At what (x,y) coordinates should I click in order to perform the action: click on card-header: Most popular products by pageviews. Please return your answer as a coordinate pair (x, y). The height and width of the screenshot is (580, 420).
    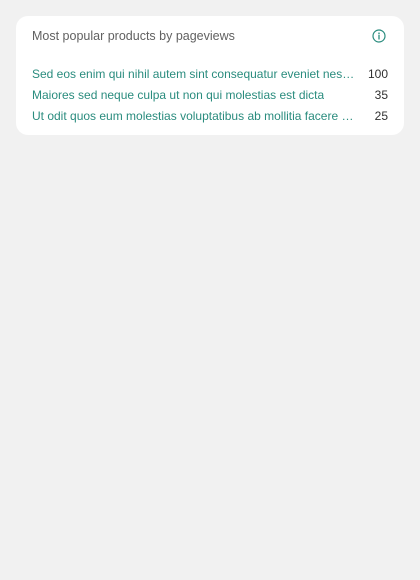
    Looking at the image, I should click on (210, 36).